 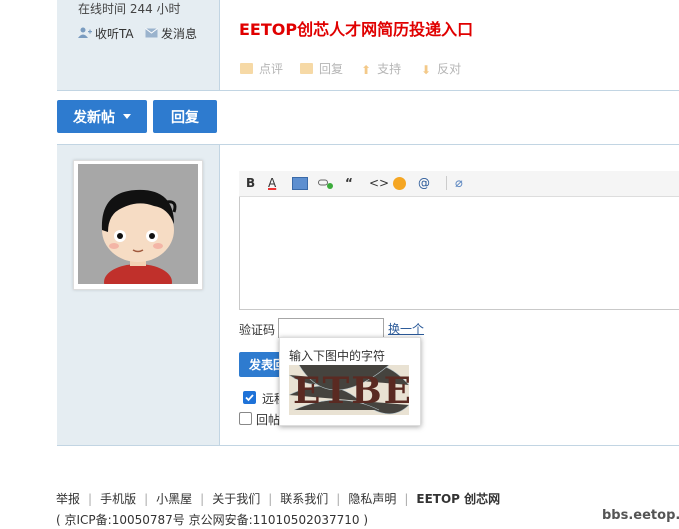 What do you see at coordinates (356, 28) in the screenshot?
I see `recruit-link: EETOP创芯人才网简历投递入口` at bounding box center [356, 28].